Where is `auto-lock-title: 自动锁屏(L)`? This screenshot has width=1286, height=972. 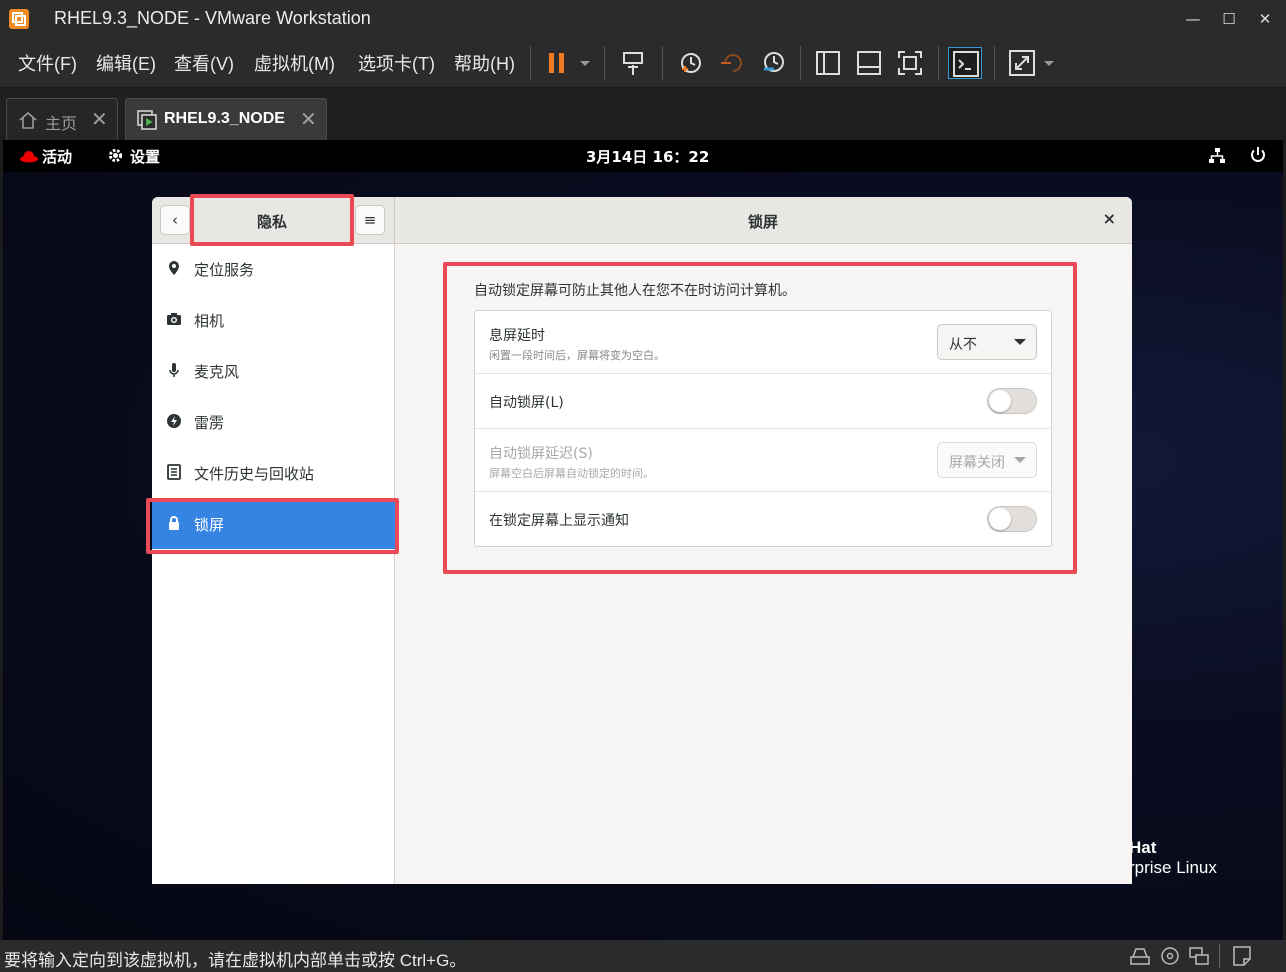
auto-lock-title: 自动锁屏(L) is located at coordinates (526, 403).